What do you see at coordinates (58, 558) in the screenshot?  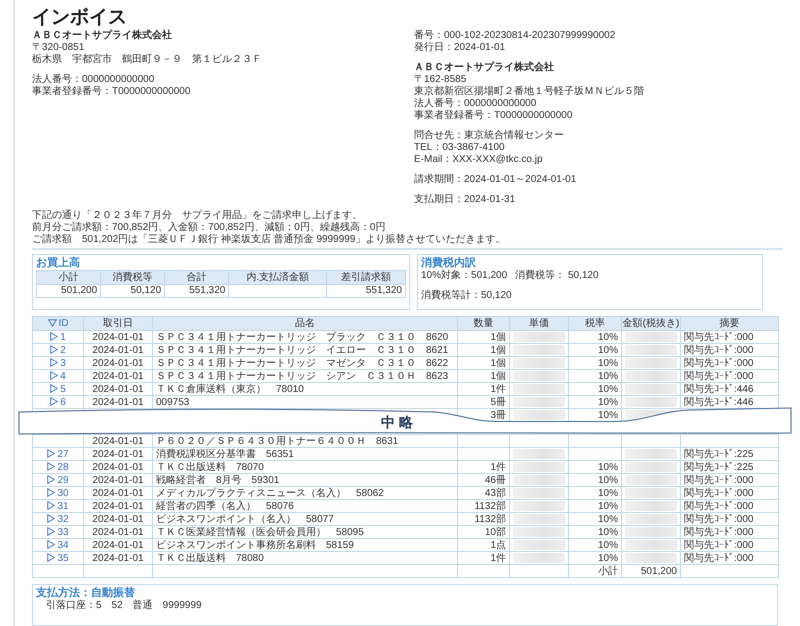 I see `row-expand-link: 35` at bounding box center [58, 558].